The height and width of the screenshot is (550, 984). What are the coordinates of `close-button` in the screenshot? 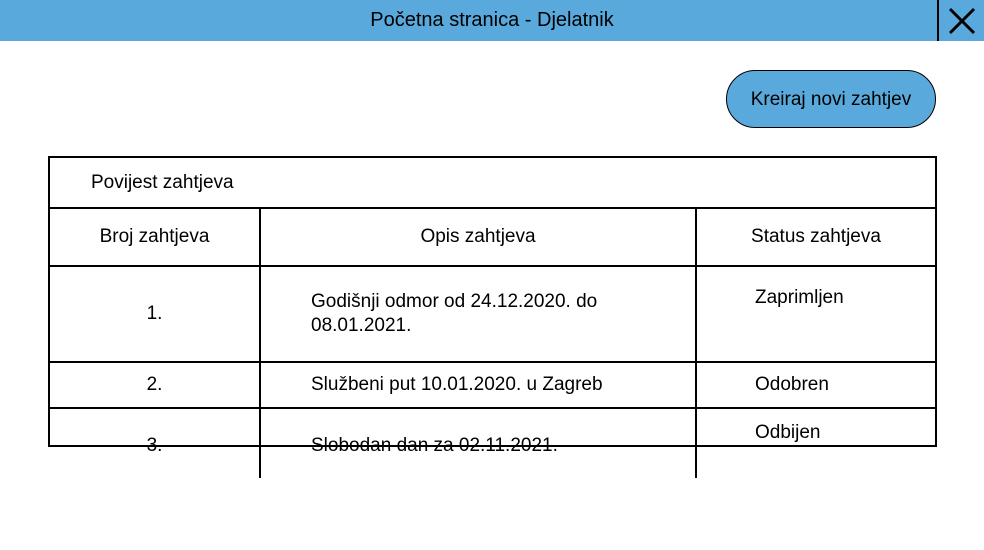 It's located at (962, 21).